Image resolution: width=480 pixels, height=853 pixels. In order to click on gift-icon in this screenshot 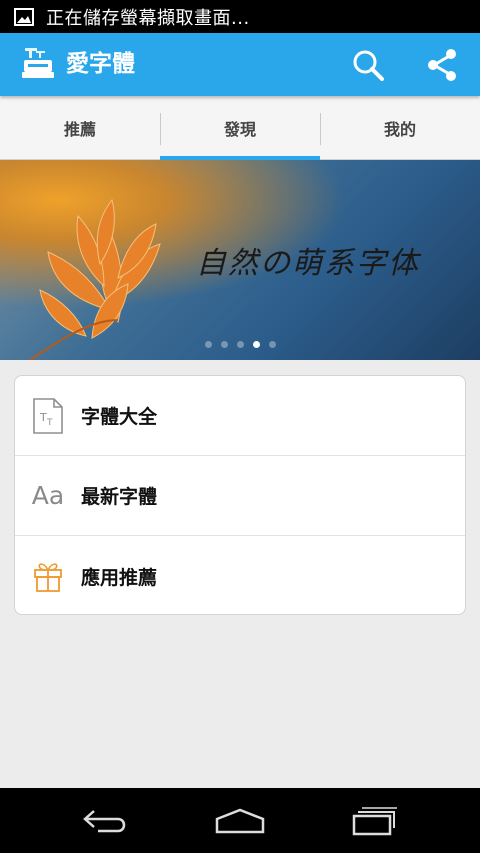, I will do `click(48, 576)`.